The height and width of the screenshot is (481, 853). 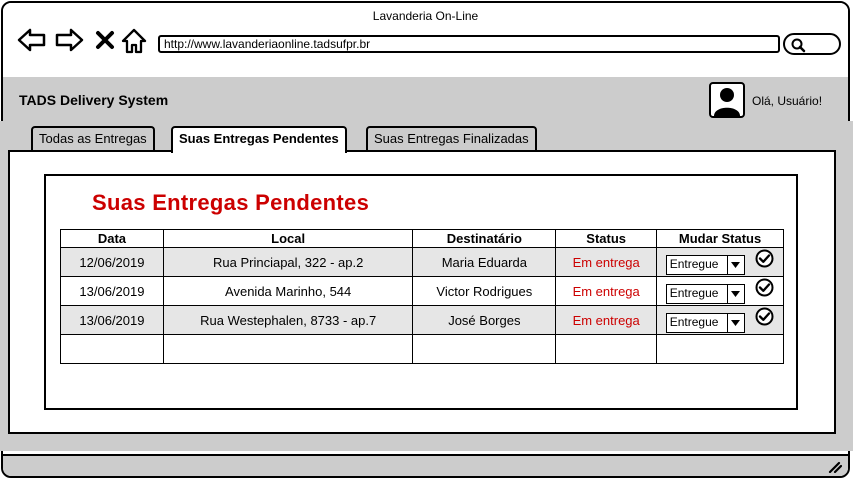 What do you see at coordinates (720, 238) in the screenshot?
I see `column-header-mudar-status: Mudar Status` at bounding box center [720, 238].